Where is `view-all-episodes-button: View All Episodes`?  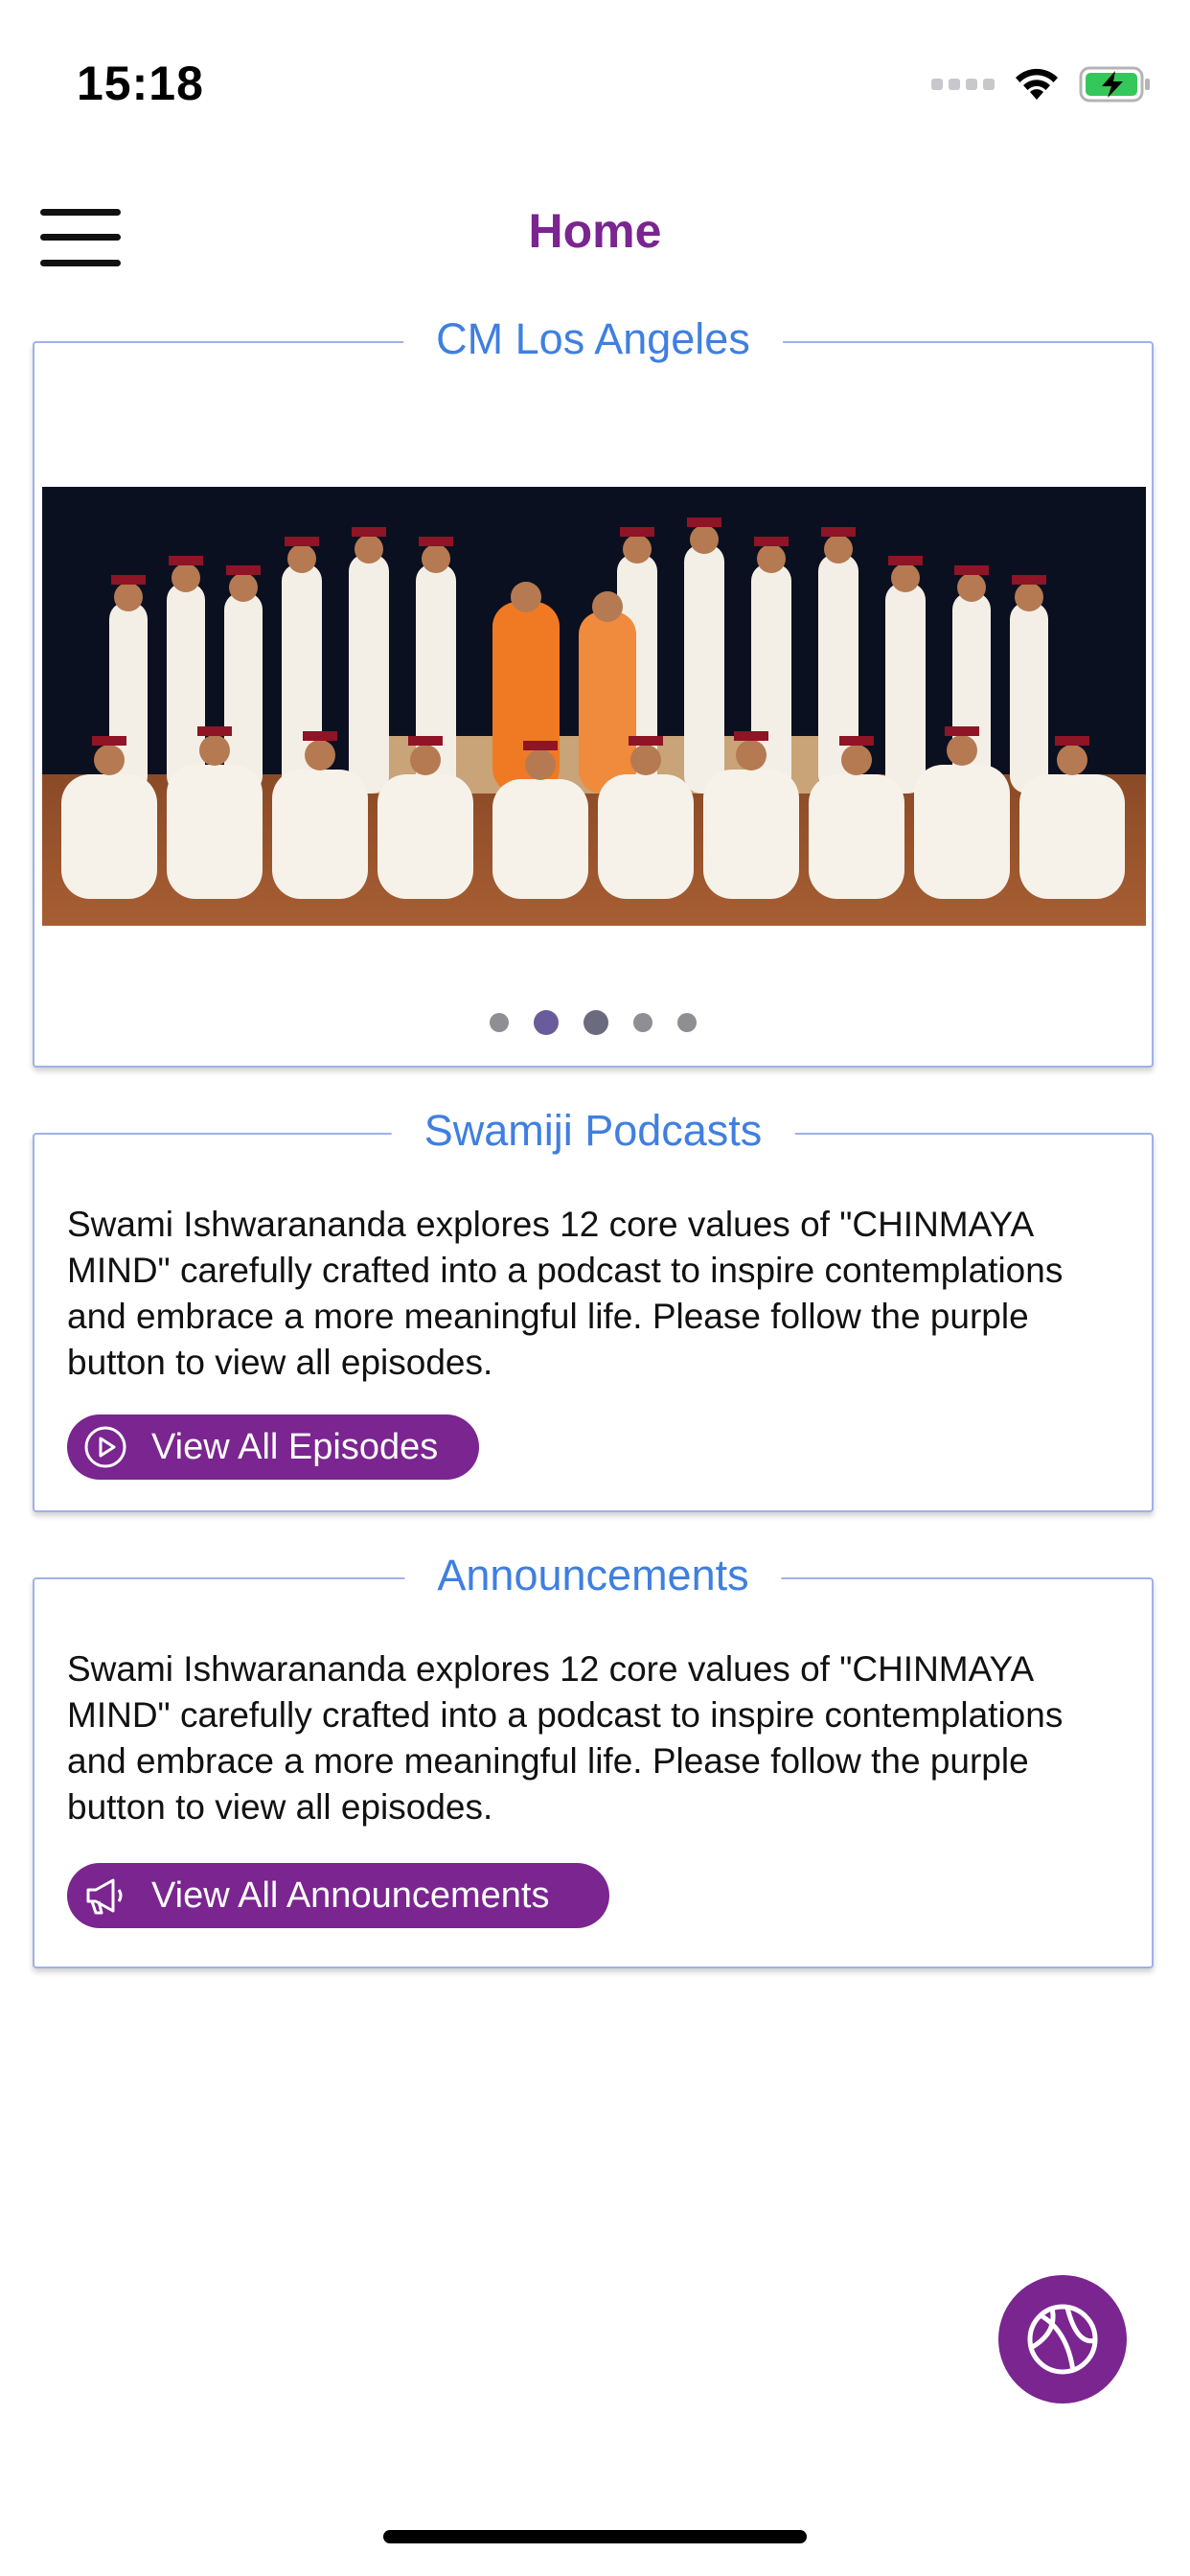
view-all-episodes-button: View All Episodes is located at coordinates (273, 1447).